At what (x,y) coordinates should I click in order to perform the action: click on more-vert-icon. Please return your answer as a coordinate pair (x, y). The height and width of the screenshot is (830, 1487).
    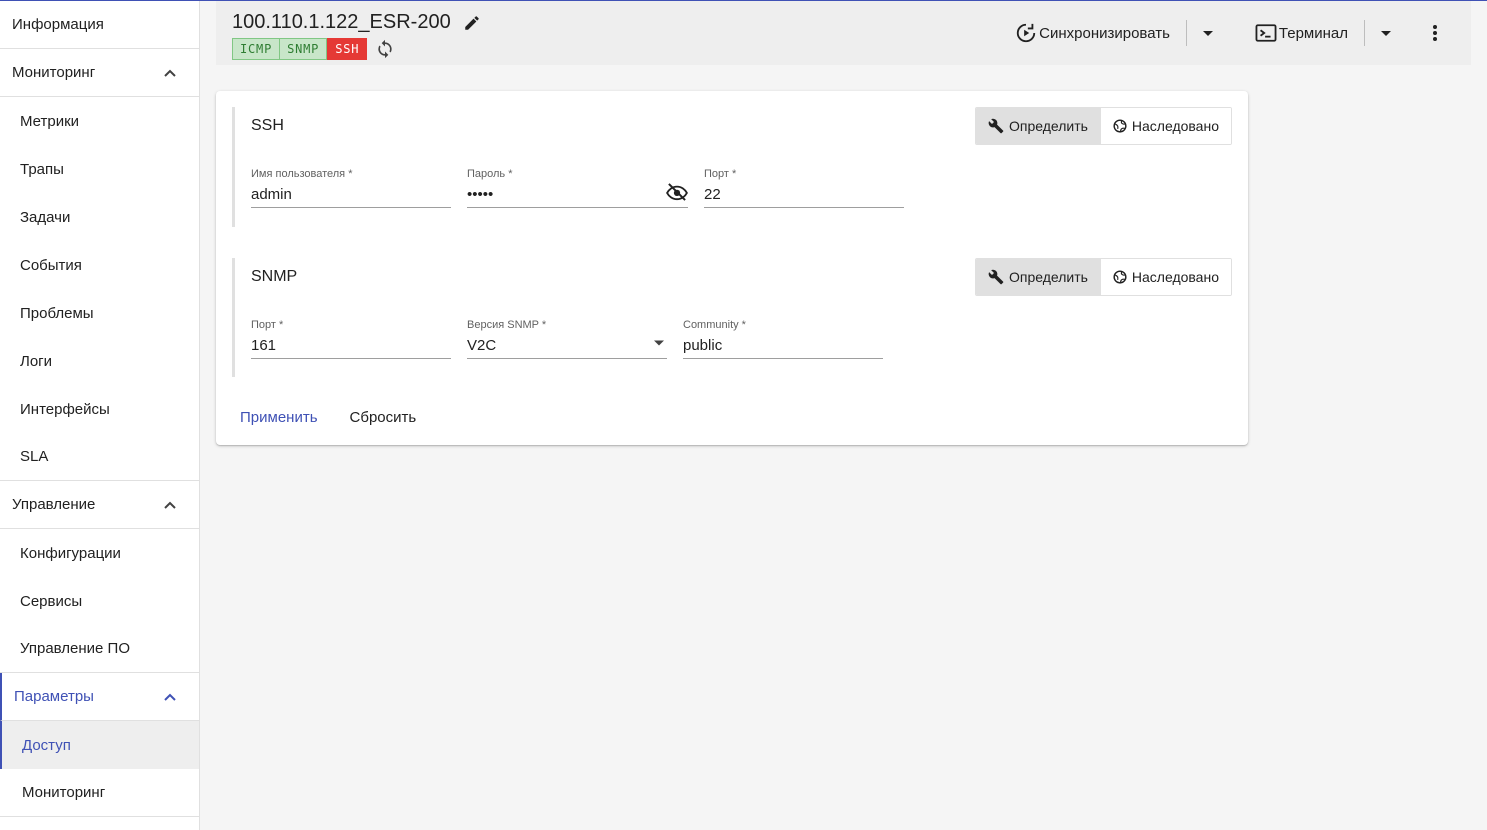
    Looking at the image, I should click on (1435, 33).